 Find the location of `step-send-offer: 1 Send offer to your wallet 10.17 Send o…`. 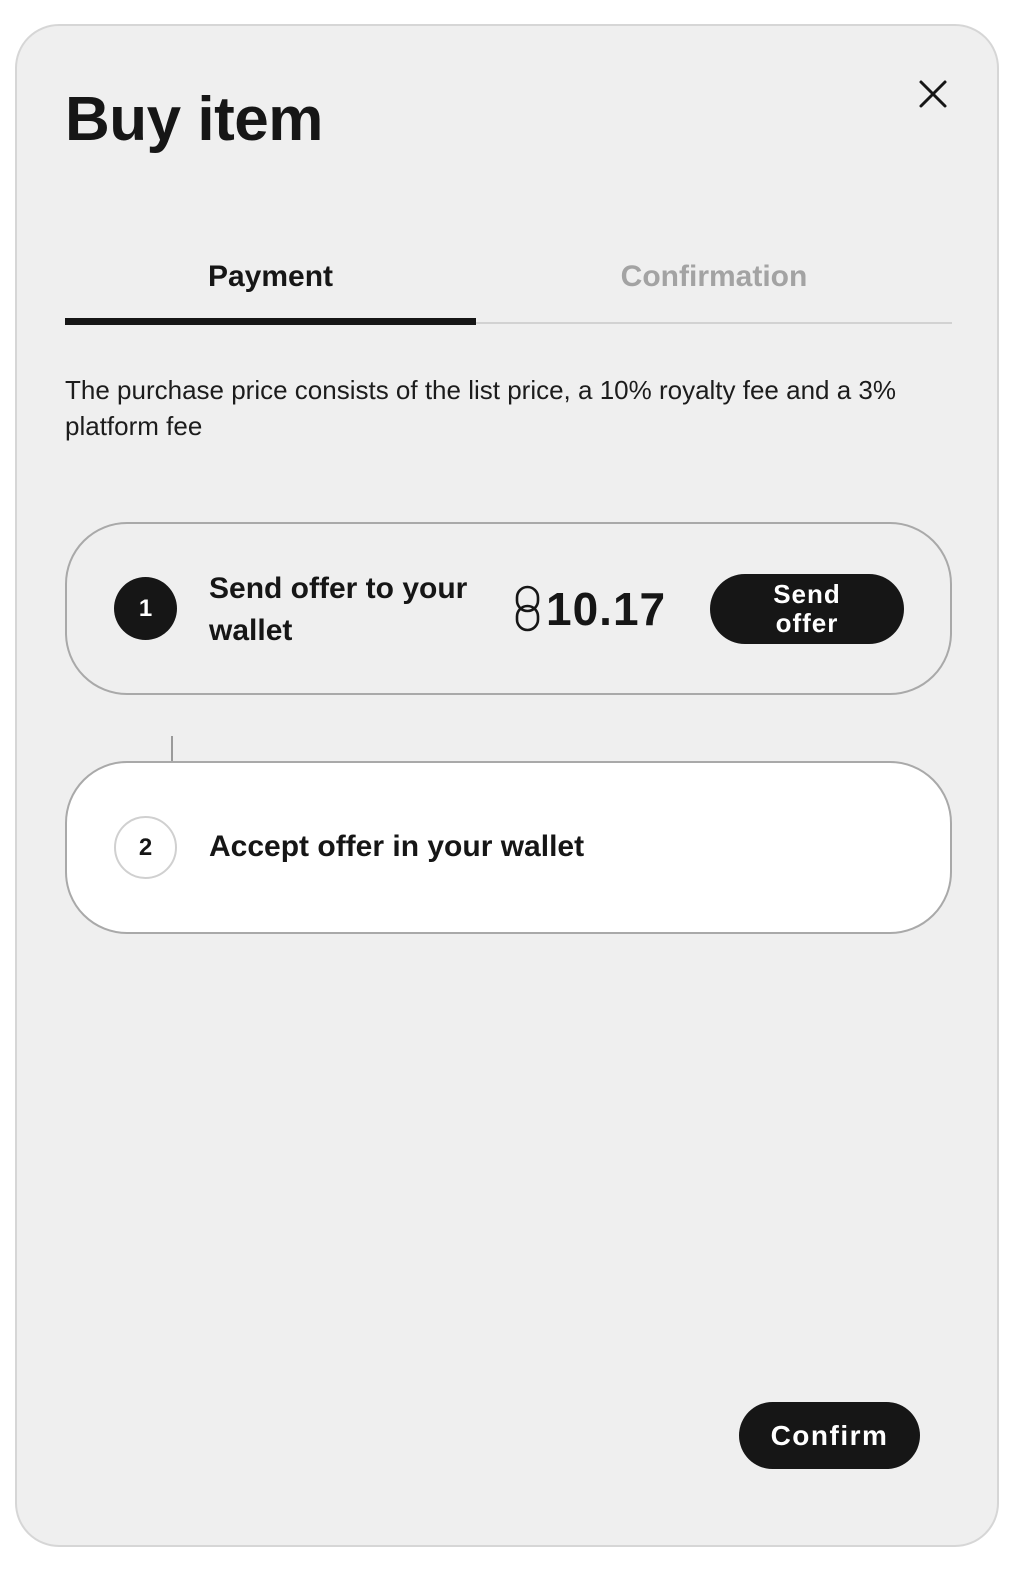

step-send-offer: 1 Send offer to your wallet 10.17 Send o… is located at coordinates (508, 608).